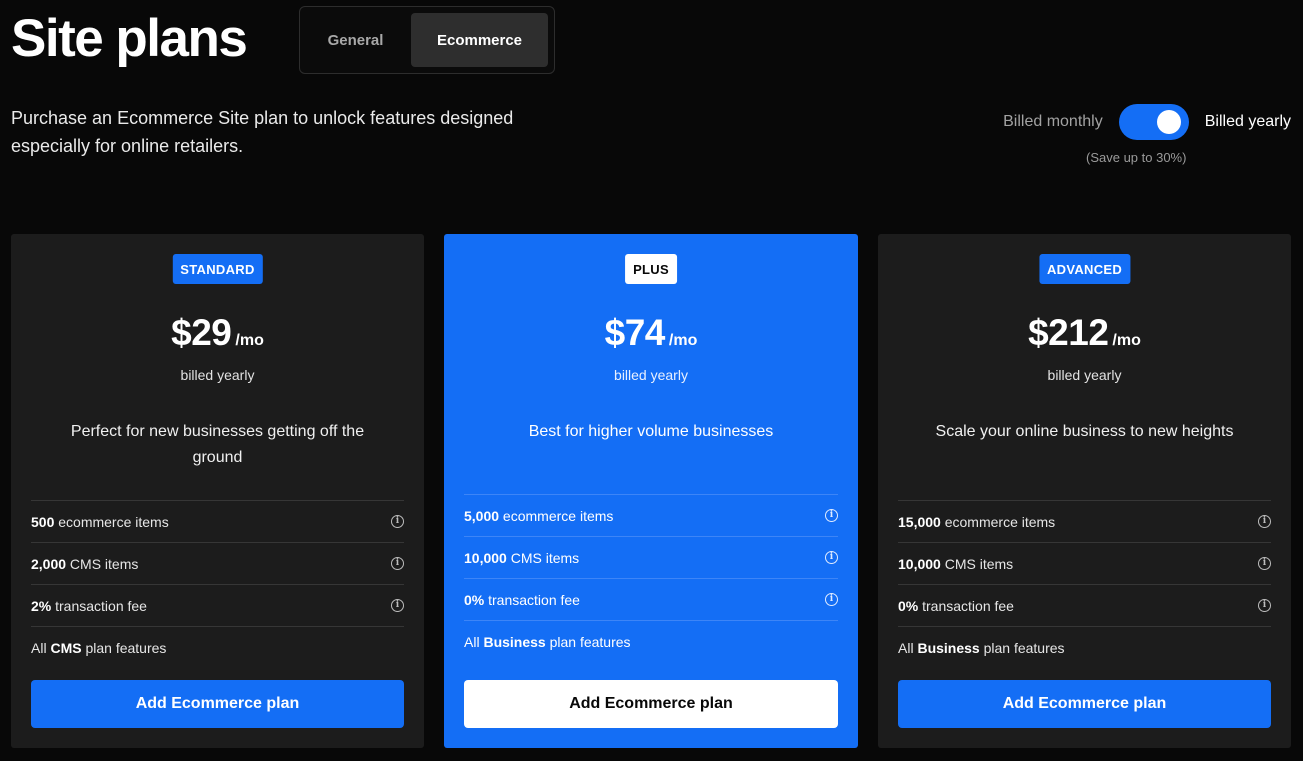  I want to click on plan-price: $74 /mo, so click(651, 333).